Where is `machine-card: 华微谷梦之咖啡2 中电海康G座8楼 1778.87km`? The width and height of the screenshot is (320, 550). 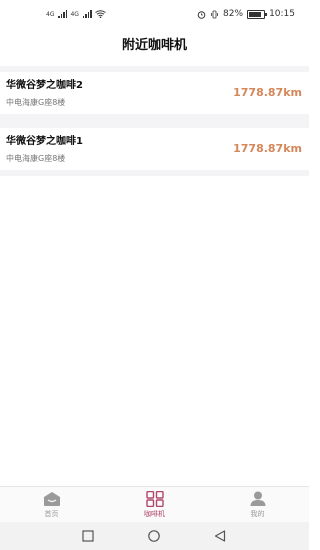 machine-card: 华微谷梦之咖啡2 中电海康G座8楼 1778.87km is located at coordinates (154, 93).